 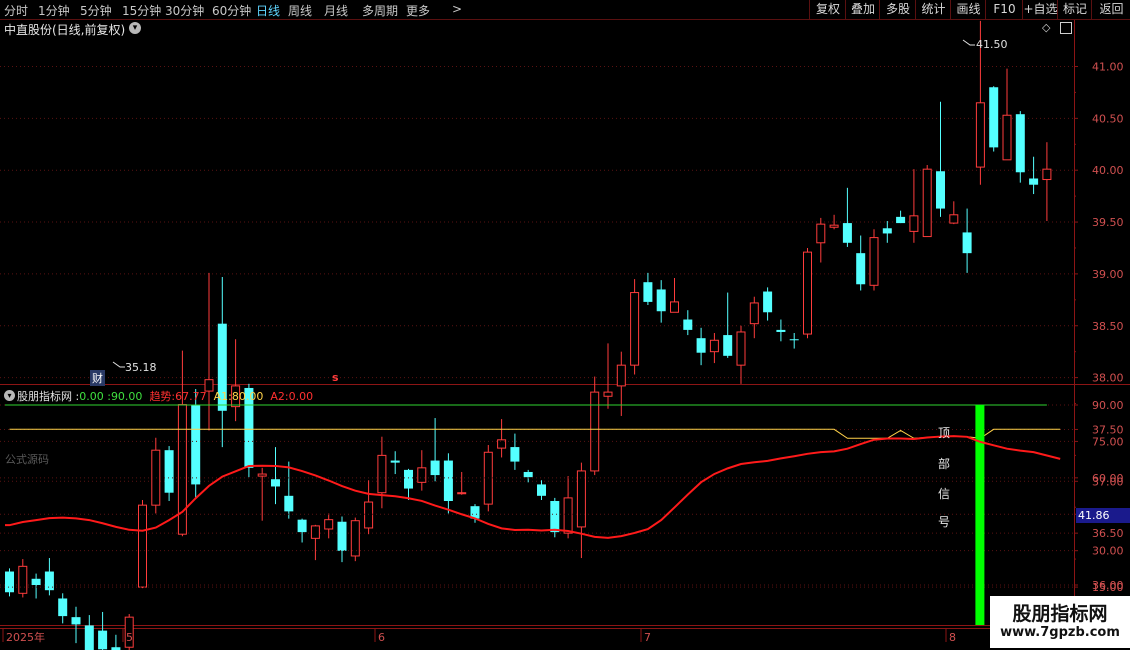 What do you see at coordinates (952, 637) in the screenshot?
I see `time-axis-label: 8` at bounding box center [952, 637].